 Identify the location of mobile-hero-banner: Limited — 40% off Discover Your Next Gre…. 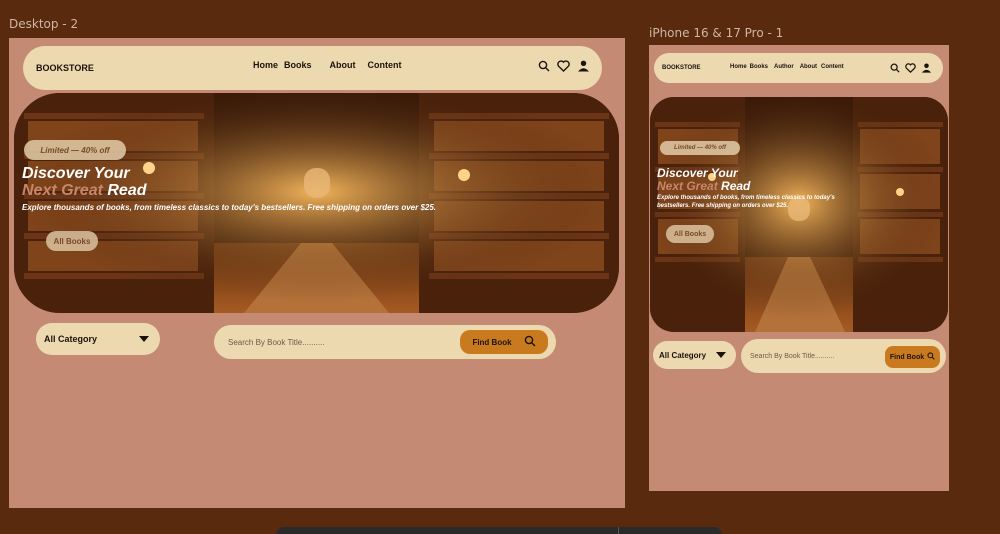
(799, 214).